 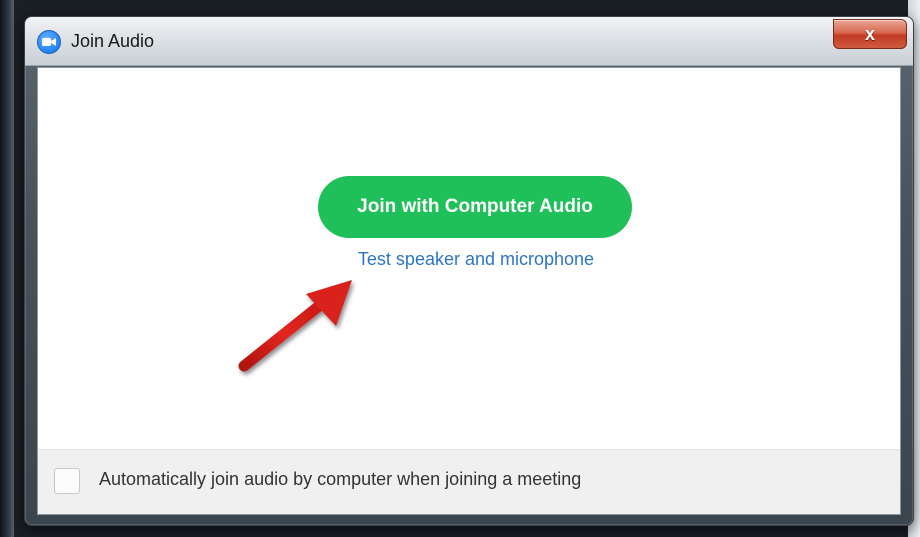 What do you see at coordinates (476, 259) in the screenshot?
I see `test-speaker-microphone-link: Test speaker and microphone` at bounding box center [476, 259].